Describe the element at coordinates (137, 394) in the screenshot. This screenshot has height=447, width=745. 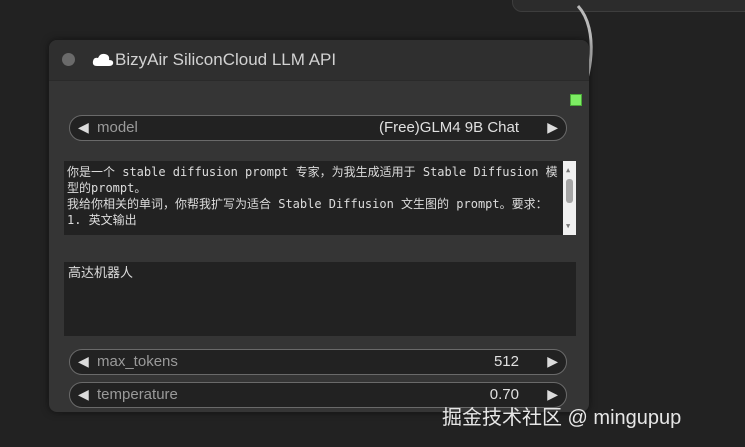
I see `temperature-label: temperature` at that location.